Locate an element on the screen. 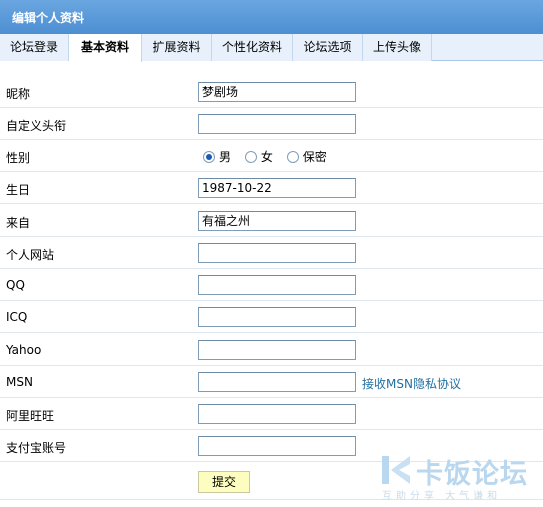 The image size is (543, 507). from-label: 来自 is located at coordinates (18, 223).